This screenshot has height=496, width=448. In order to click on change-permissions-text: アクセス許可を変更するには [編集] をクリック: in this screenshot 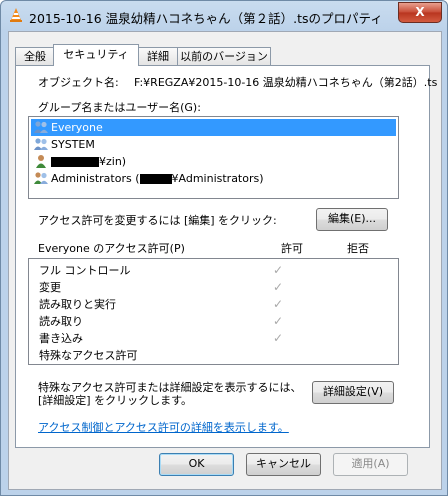, I will do `click(157, 220)`.